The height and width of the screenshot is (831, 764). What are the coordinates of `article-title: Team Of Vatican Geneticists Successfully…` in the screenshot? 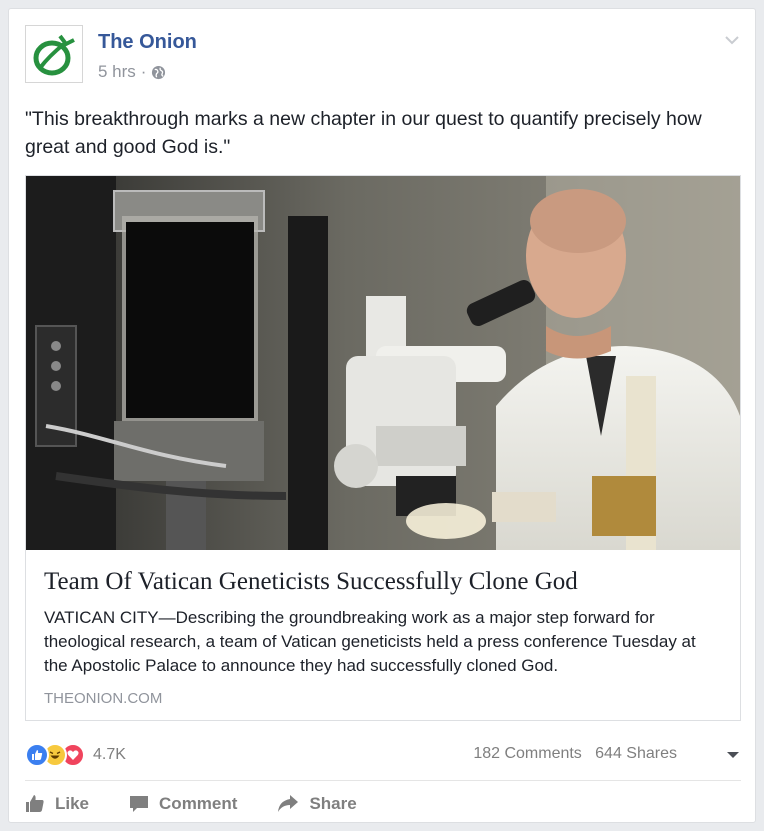 It's located at (384, 582).